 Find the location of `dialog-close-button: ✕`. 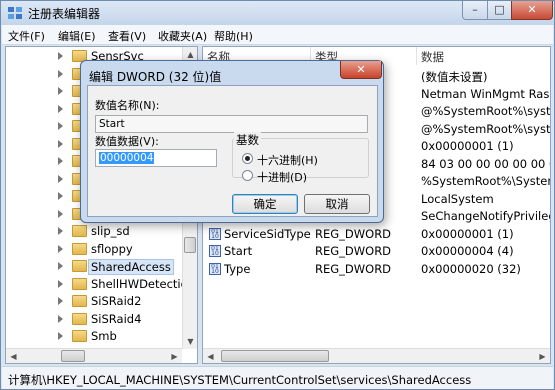

dialog-close-button: ✕ is located at coordinates (361, 70).